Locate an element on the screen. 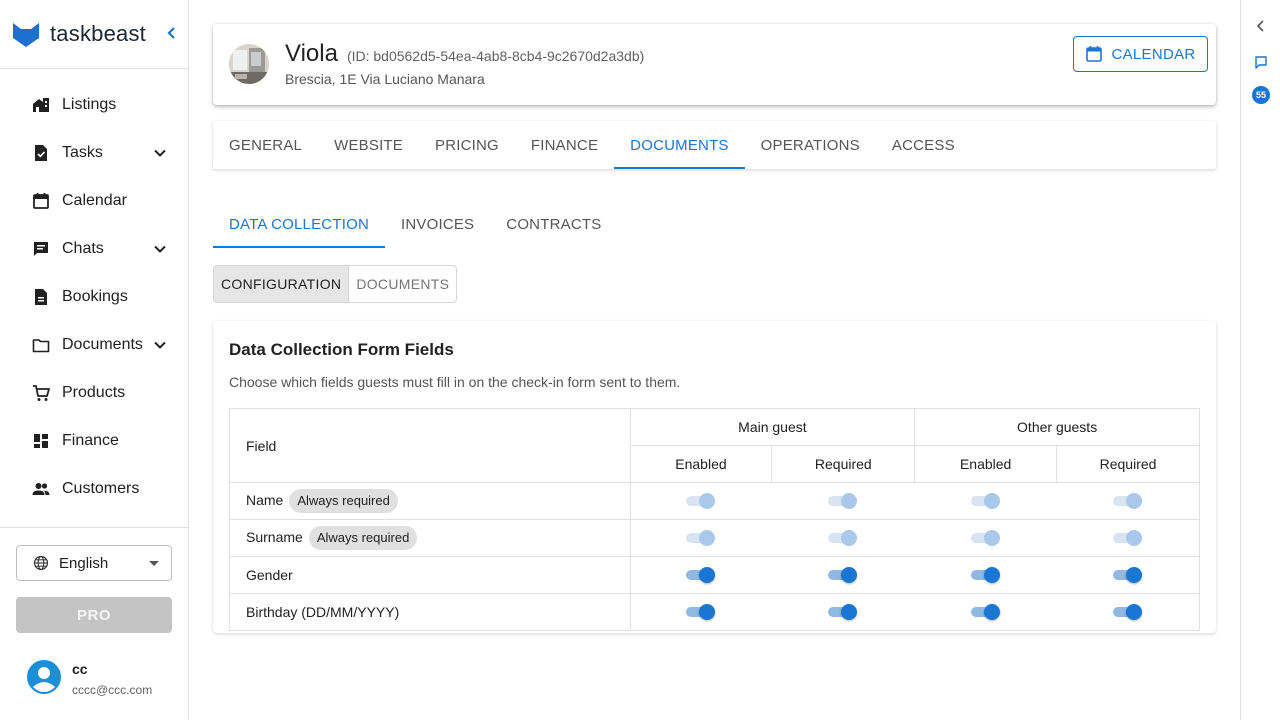 The width and height of the screenshot is (1280, 720). field-name: Name is located at coordinates (265, 500).